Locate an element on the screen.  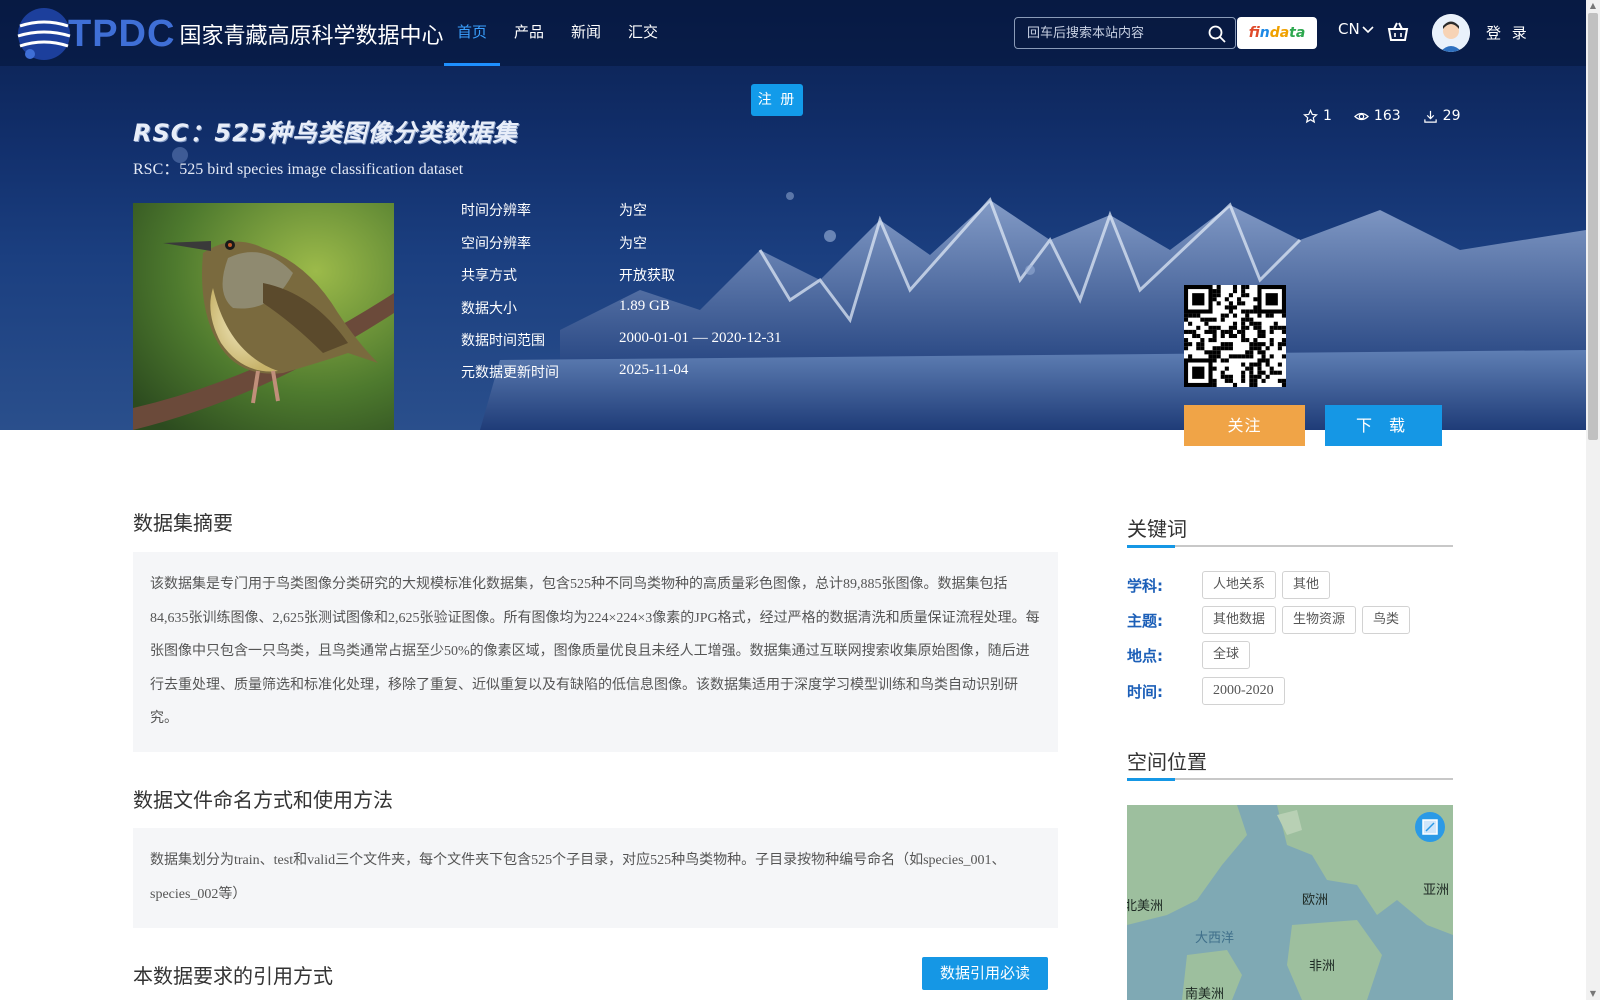
user-avatar is located at coordinates (1451, 33).